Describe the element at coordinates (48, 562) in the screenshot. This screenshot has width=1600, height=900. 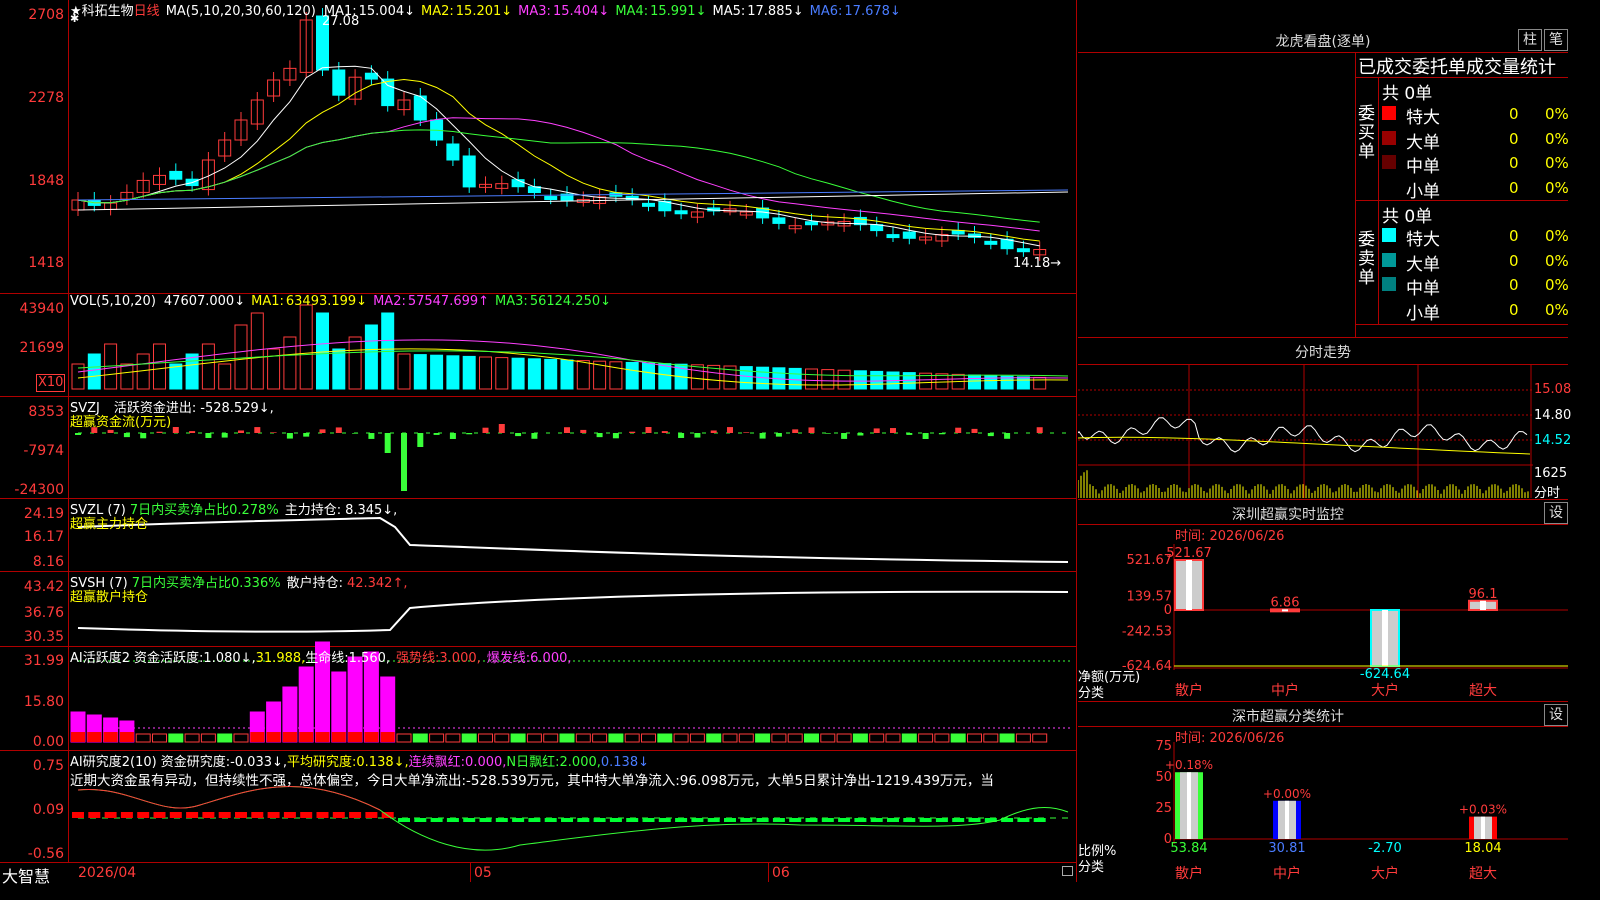
I see `svzl-ytick-2: 8.16` at that location.